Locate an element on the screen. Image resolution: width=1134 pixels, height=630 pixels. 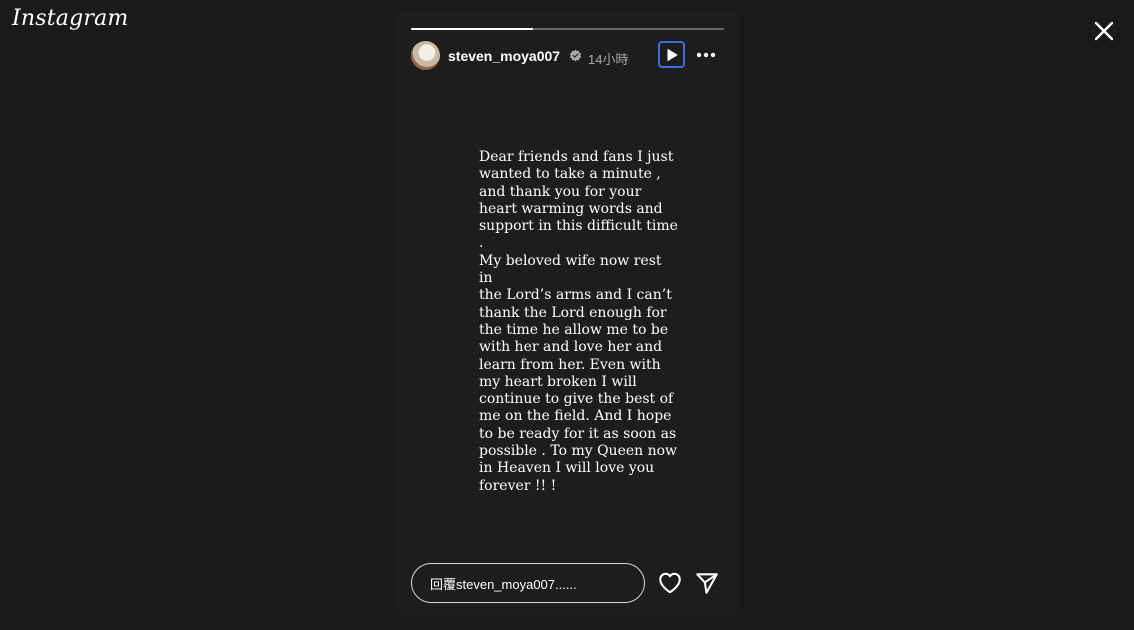
instagram-logo: Instagram is located at coordinates (70, 18).